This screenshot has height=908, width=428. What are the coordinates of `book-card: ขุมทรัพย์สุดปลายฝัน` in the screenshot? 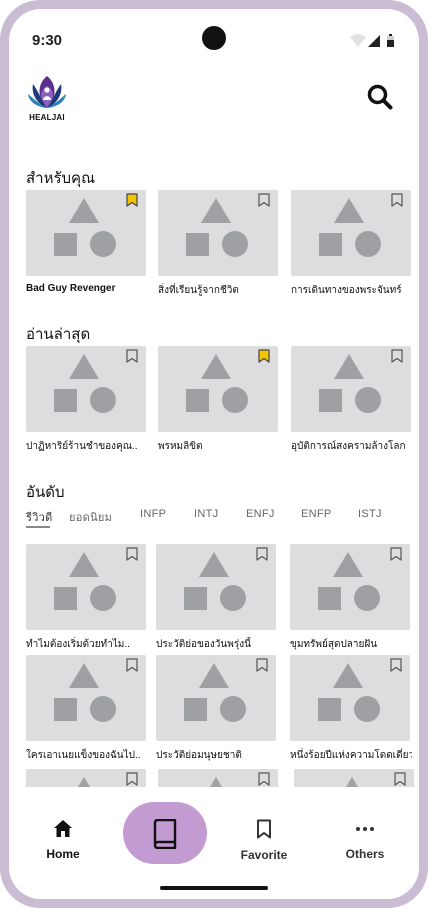 It's located at (350, 598).